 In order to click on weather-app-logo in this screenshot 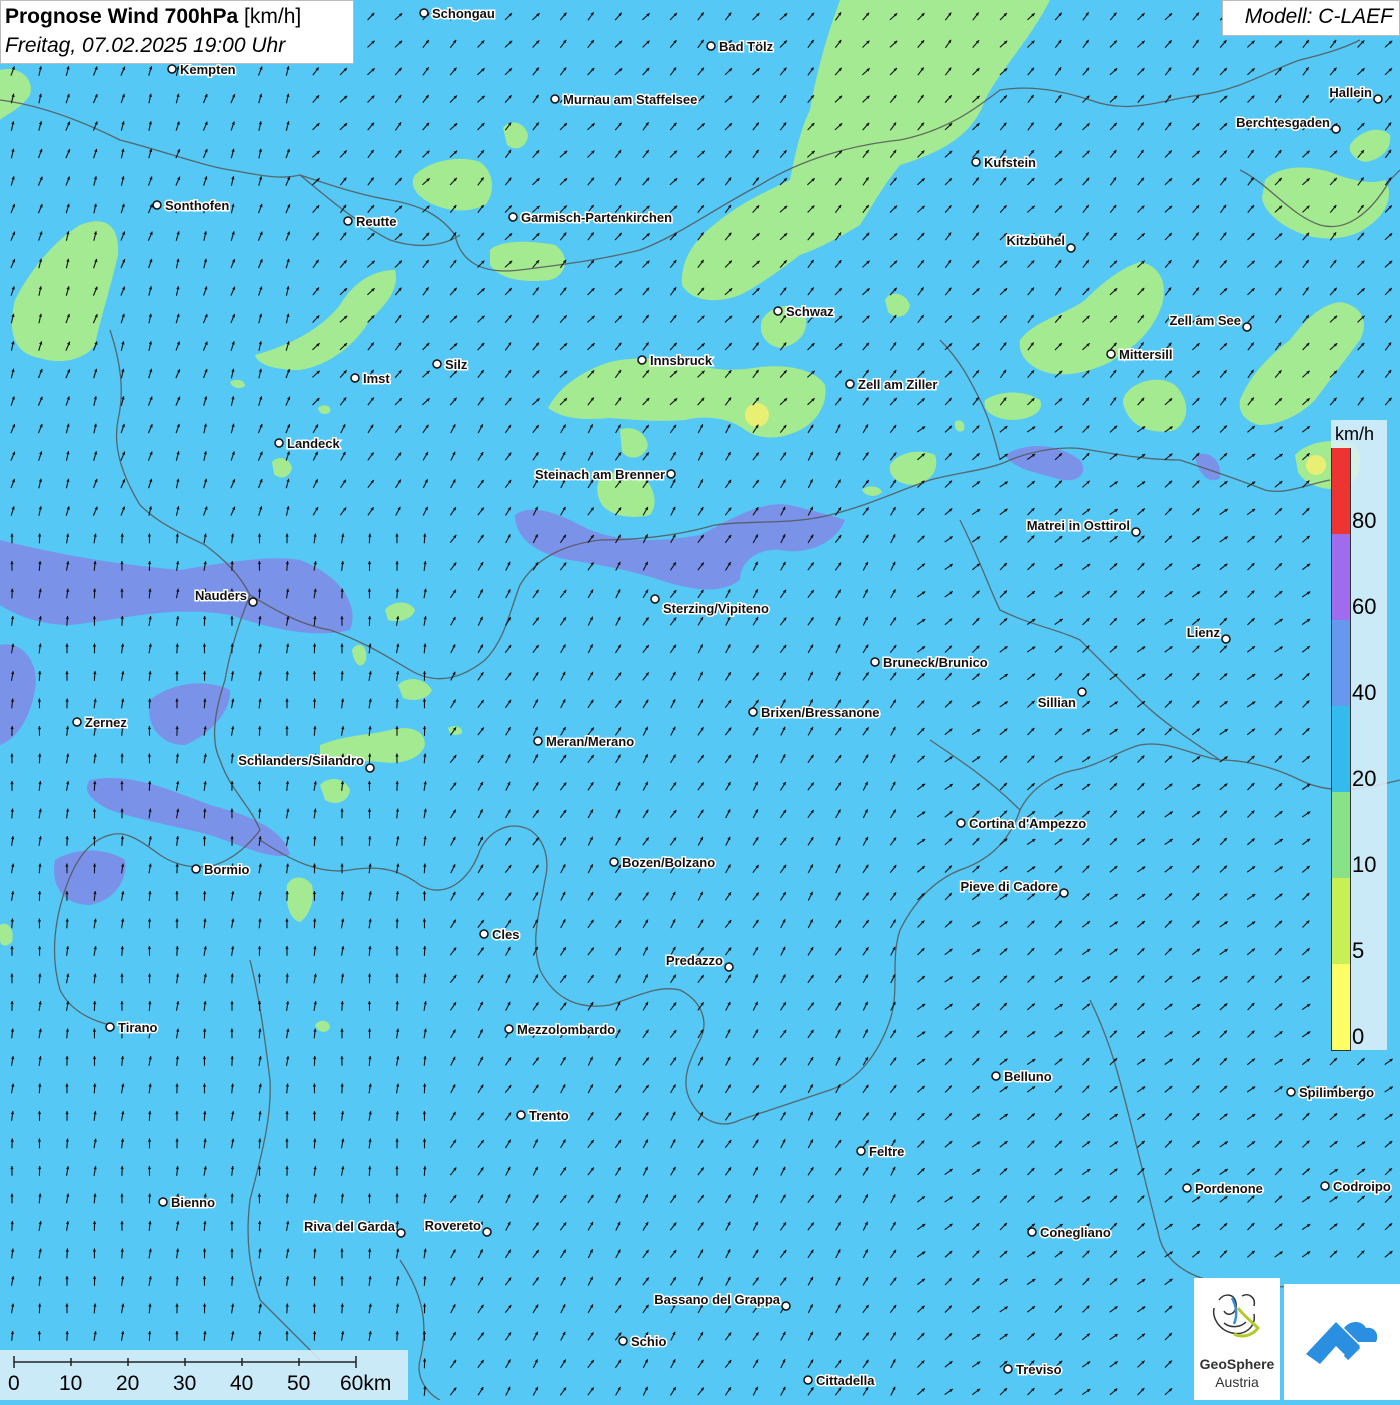, I will do `click(1342, 1342)`.